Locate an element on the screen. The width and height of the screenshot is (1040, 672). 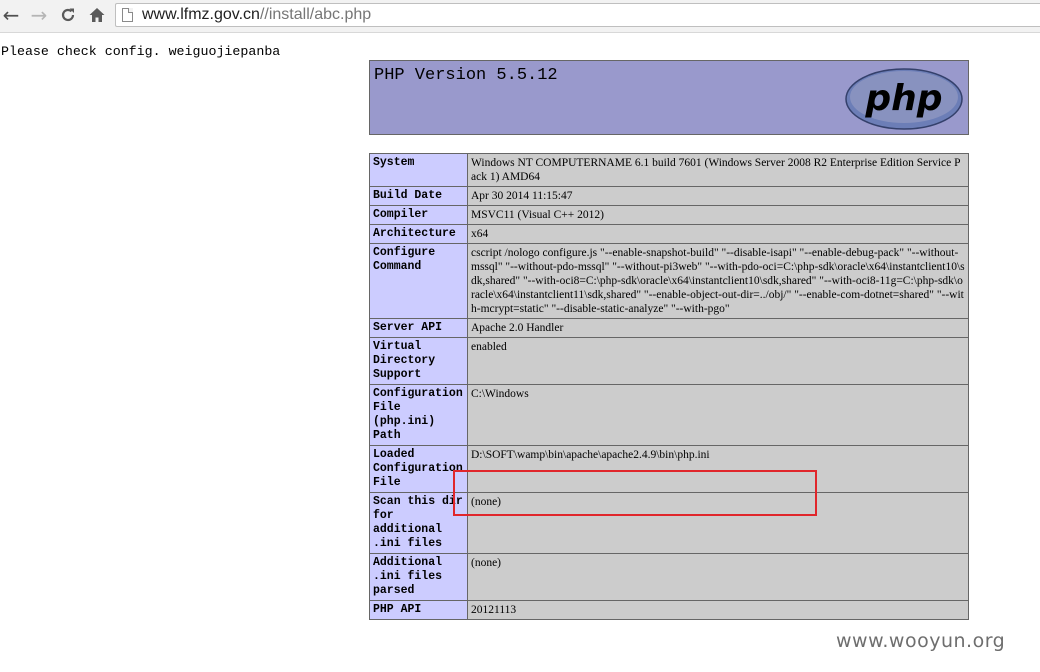
url-text: www.lfmz.gov.cn//install/abc.php is located at coordinates (257, 14).